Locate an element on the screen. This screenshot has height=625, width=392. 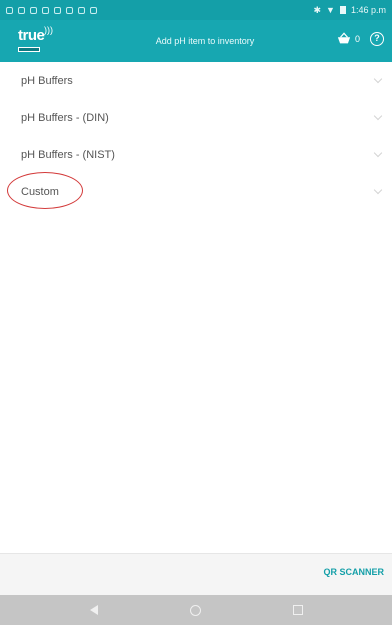
home-icon is located at coordinates (195, 610).